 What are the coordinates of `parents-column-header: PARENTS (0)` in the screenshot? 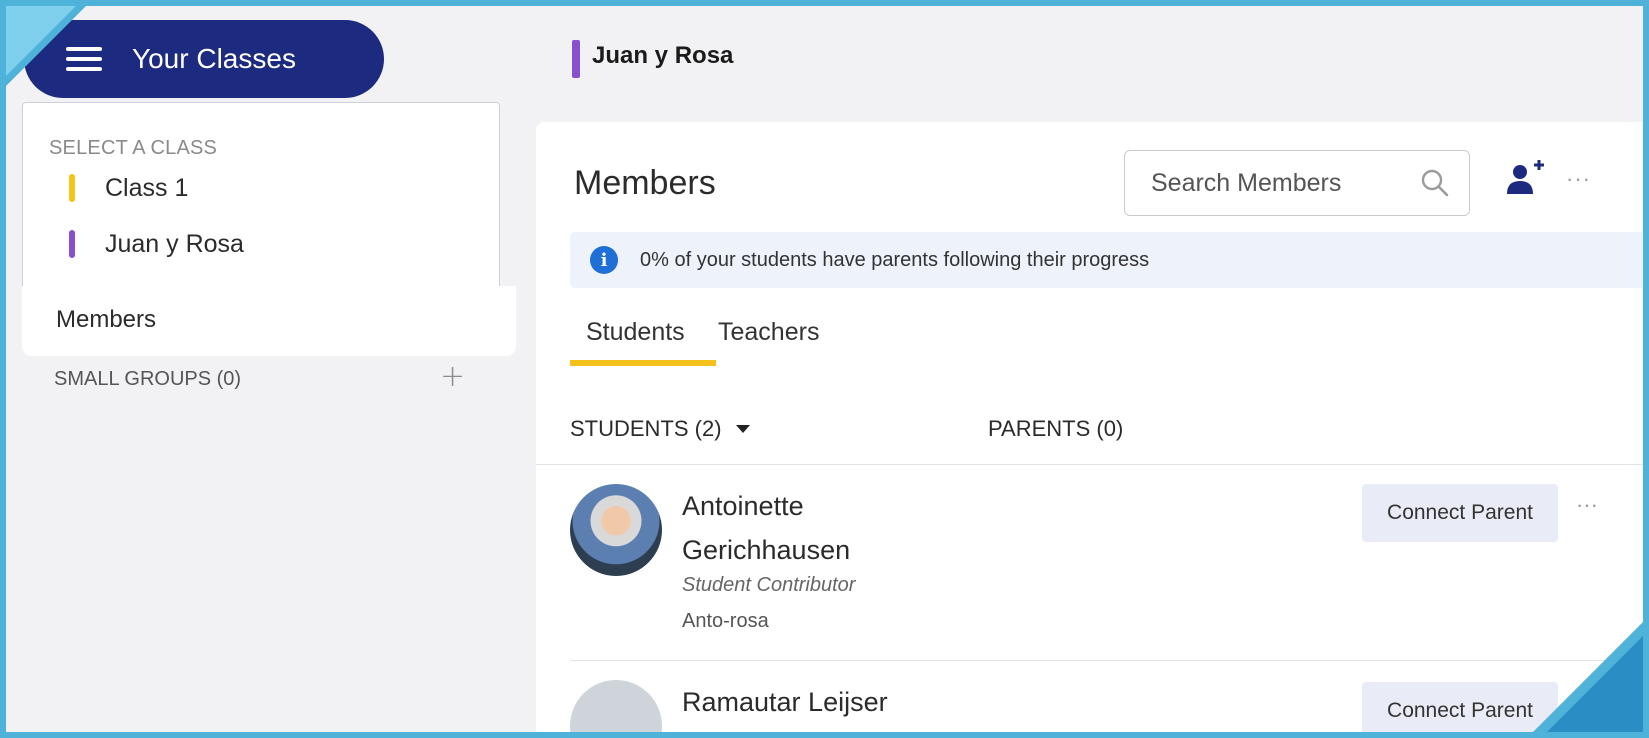 It's located at (1056, 428).